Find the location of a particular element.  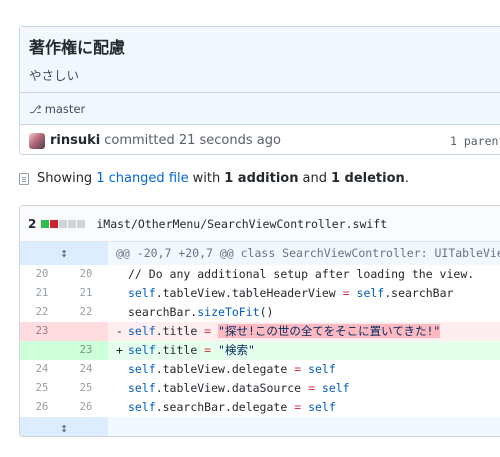

old-line-number: 26 is located at coordinates (42, 407).